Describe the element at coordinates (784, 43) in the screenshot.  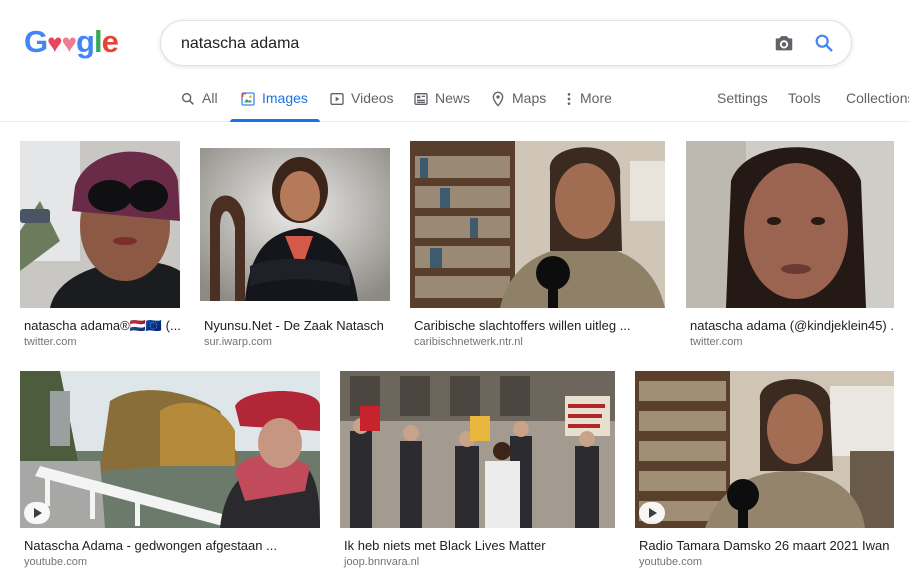
I see `camera-icon` at that location.